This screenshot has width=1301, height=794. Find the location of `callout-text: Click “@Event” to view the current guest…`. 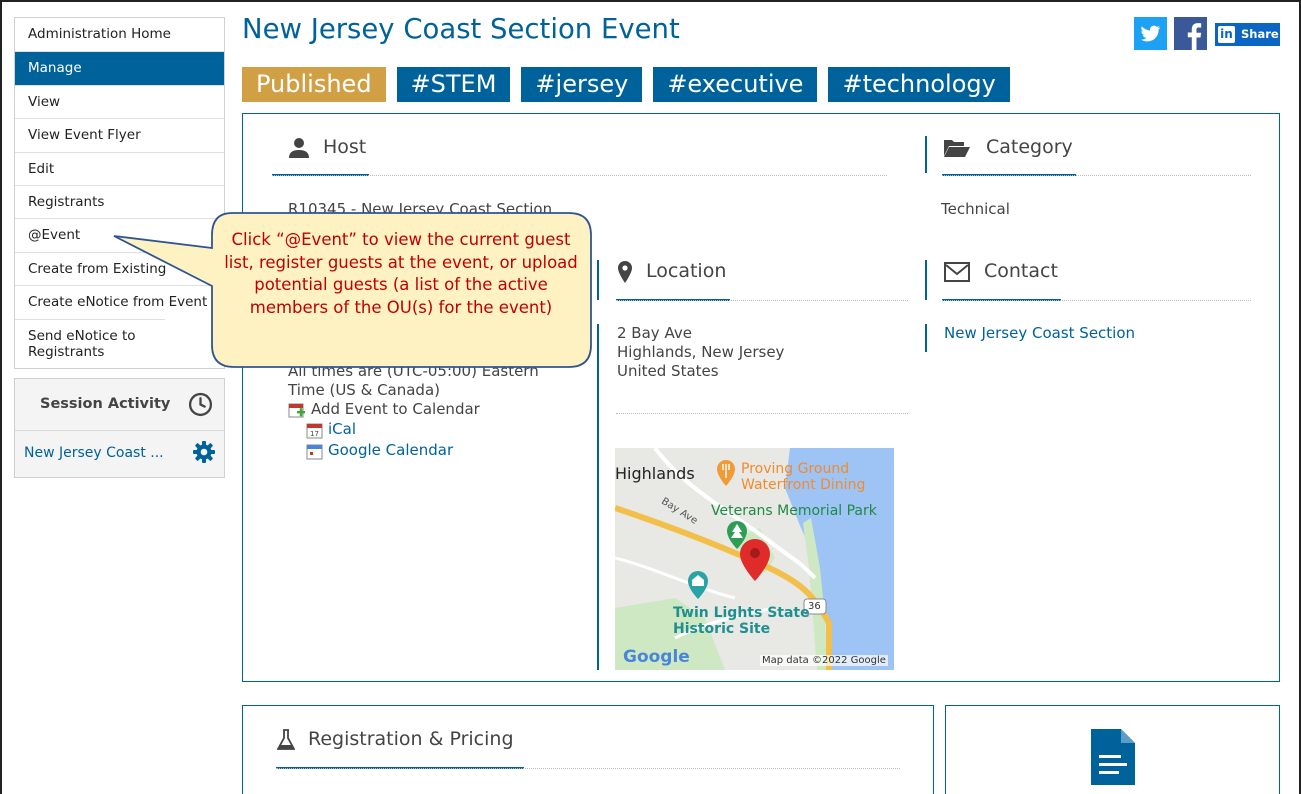

callout-text: Click “@Event” to view the current guest… is located at coordinates (401, 273).